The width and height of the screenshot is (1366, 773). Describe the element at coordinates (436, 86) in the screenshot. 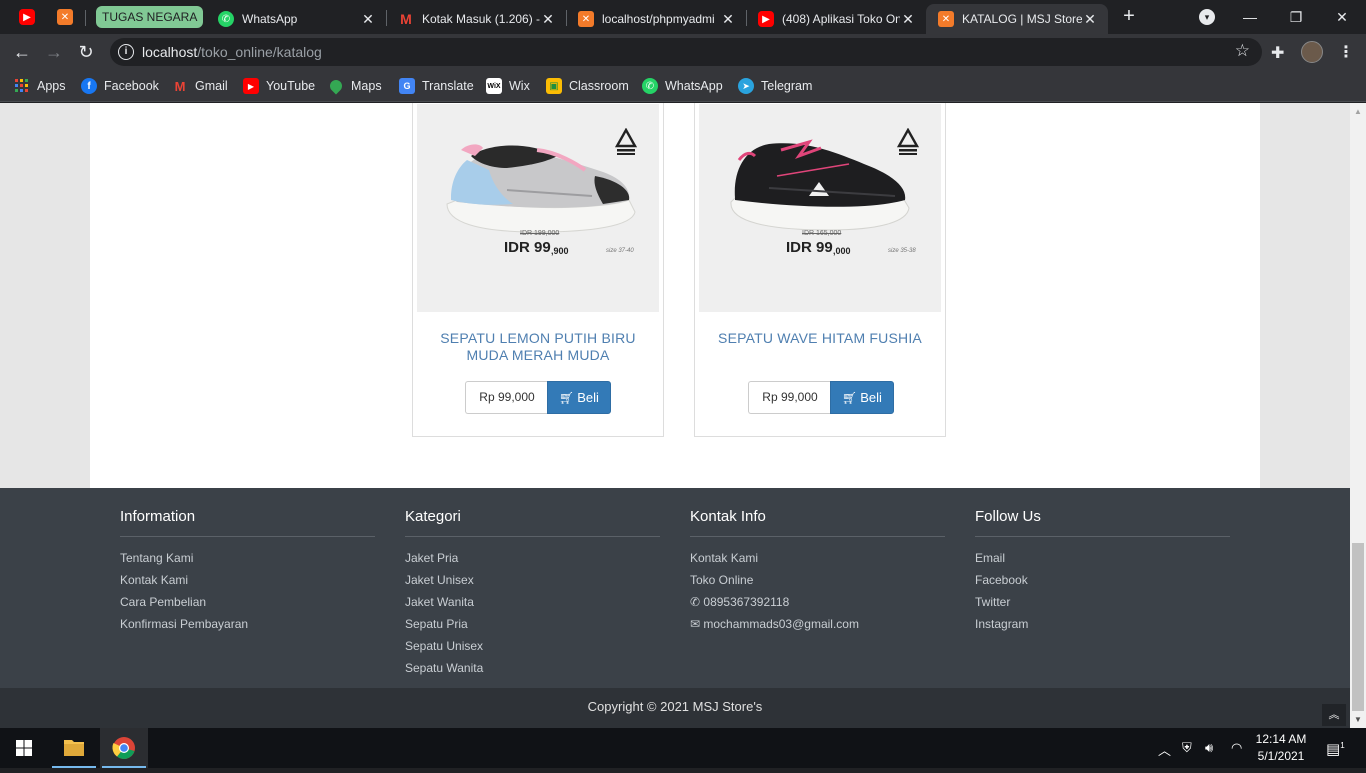

I see `bookmark-translate: G Translate` at that location.